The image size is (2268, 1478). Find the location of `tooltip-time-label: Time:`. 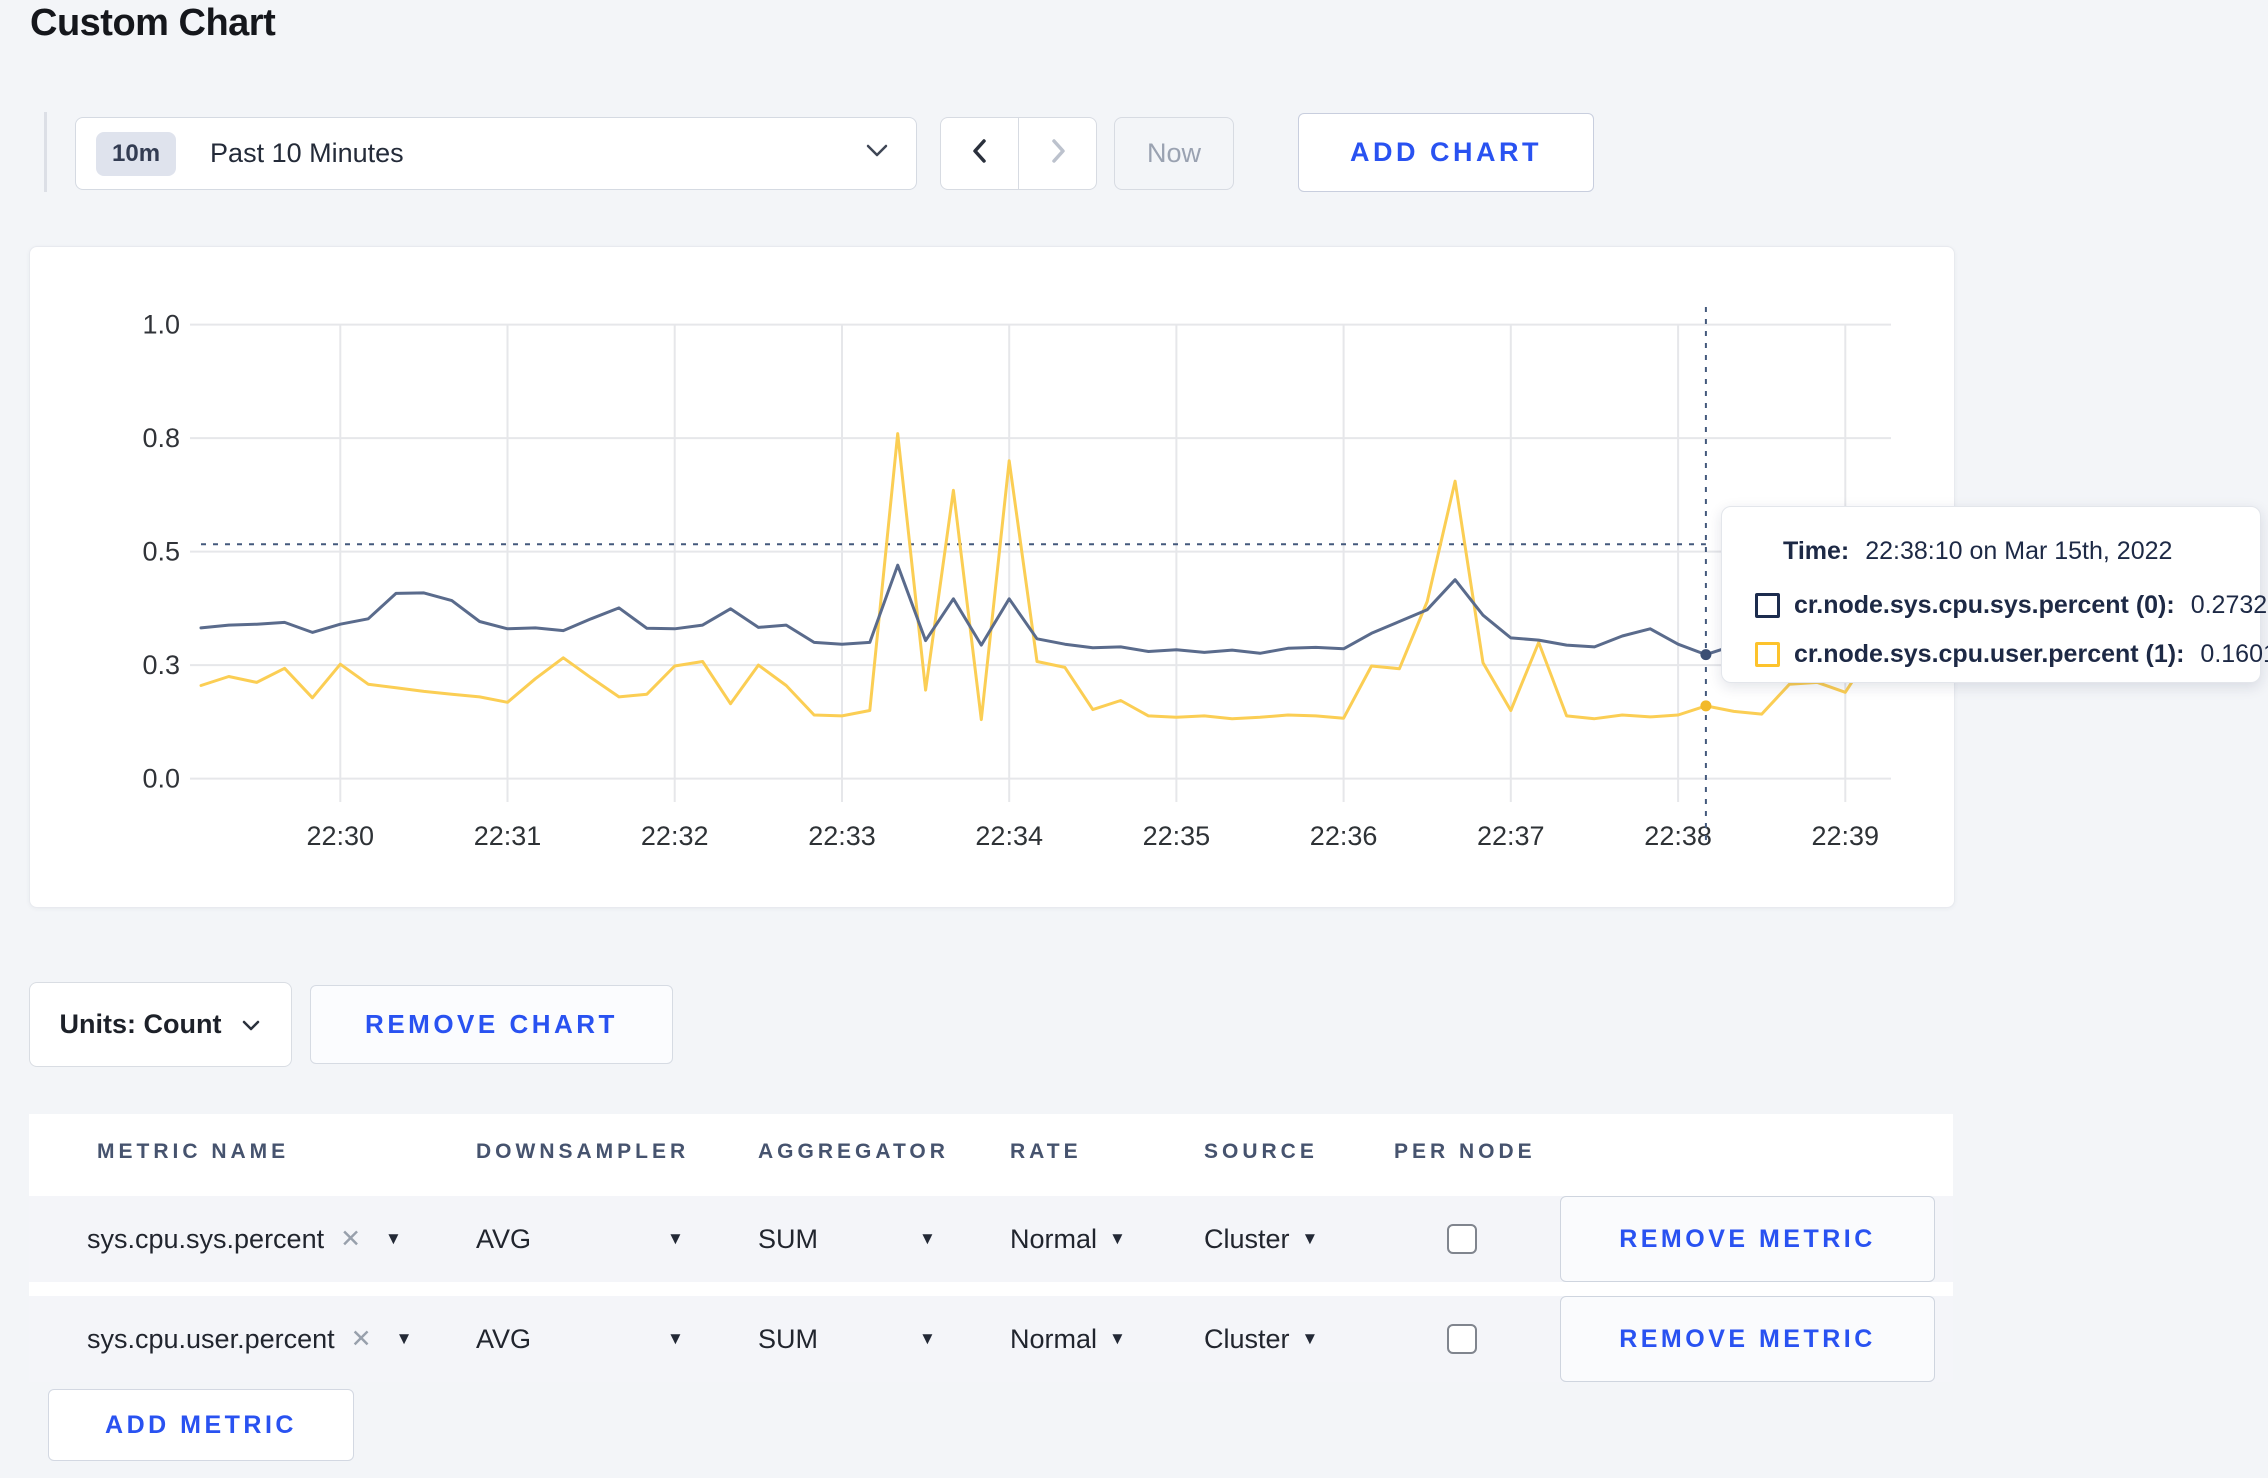

tooltip-time-label: Time: is located at coordinates (1816, 551).